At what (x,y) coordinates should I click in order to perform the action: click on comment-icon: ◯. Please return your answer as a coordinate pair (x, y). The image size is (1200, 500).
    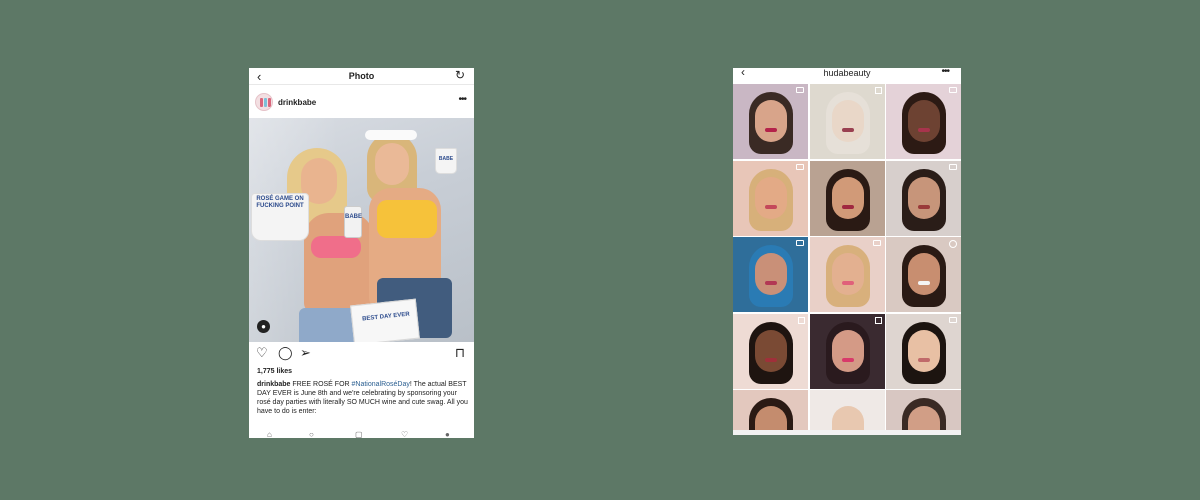
    Looking at the image, I should click on (285, 353).